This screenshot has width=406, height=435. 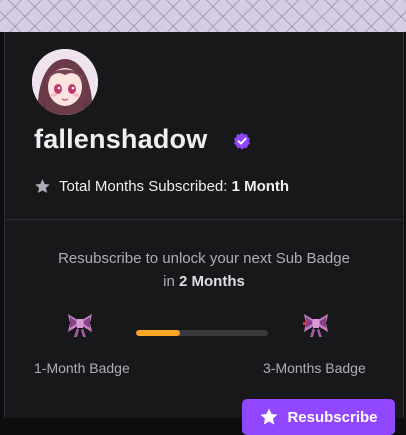 What do you see at coordinates (204, 219) in the screenshot?
I see `divider` at bounding box center [204, 219].